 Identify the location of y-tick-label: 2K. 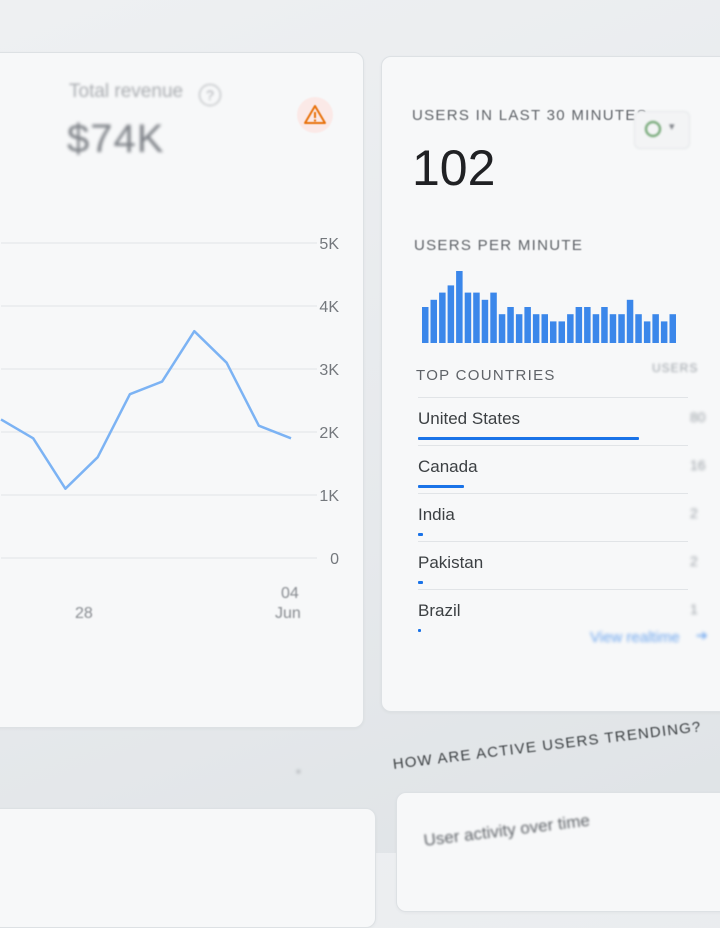
(329, 433).